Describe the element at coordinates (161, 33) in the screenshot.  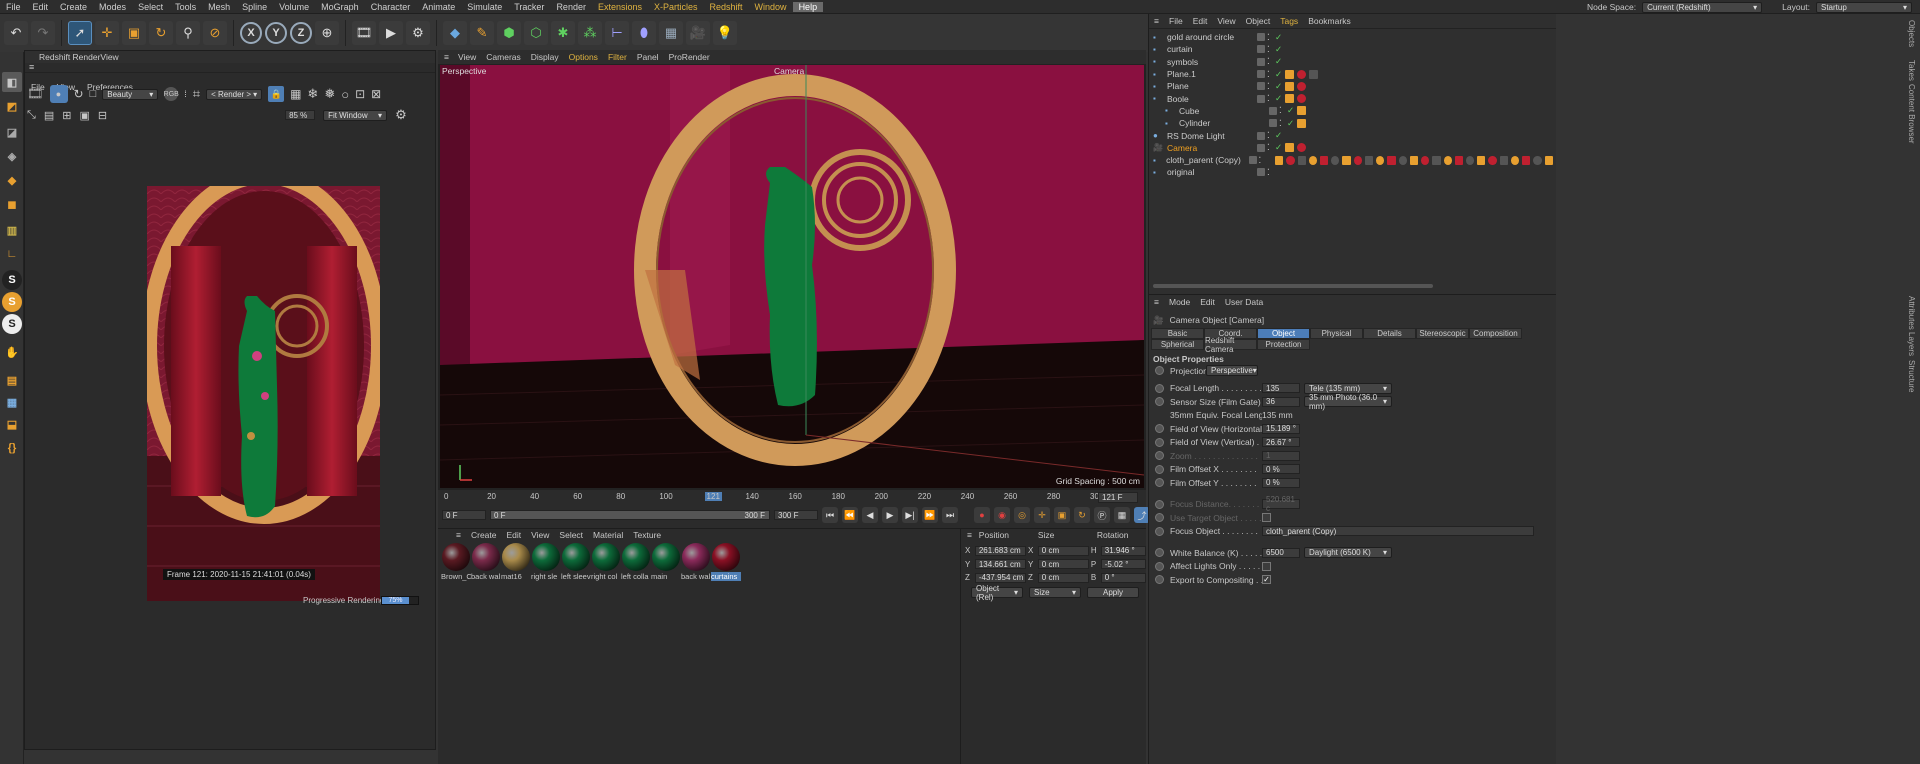
I see `rotate-tool-icon: ↻` at that location.